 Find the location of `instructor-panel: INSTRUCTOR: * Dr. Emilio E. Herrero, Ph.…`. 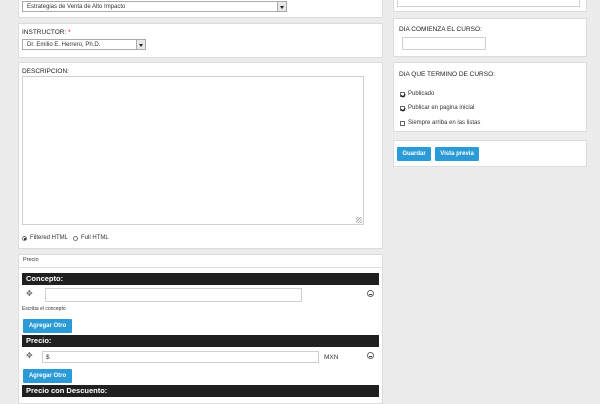

instructor-panel: INSTRUCTOR: * Dr. Emilio E. Herrero, Ph.… is located at coordinates (200, 40).